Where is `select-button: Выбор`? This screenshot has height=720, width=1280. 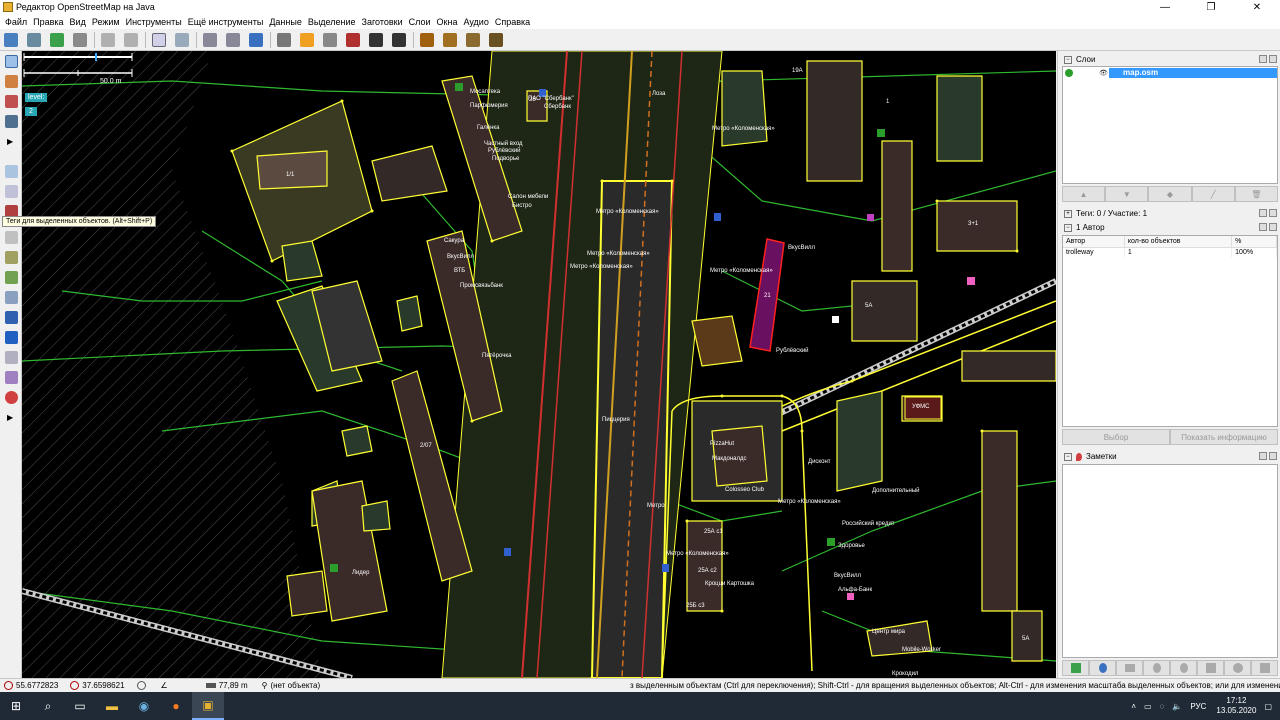
select-button: Выбор is located at coordinates (1116, 437).